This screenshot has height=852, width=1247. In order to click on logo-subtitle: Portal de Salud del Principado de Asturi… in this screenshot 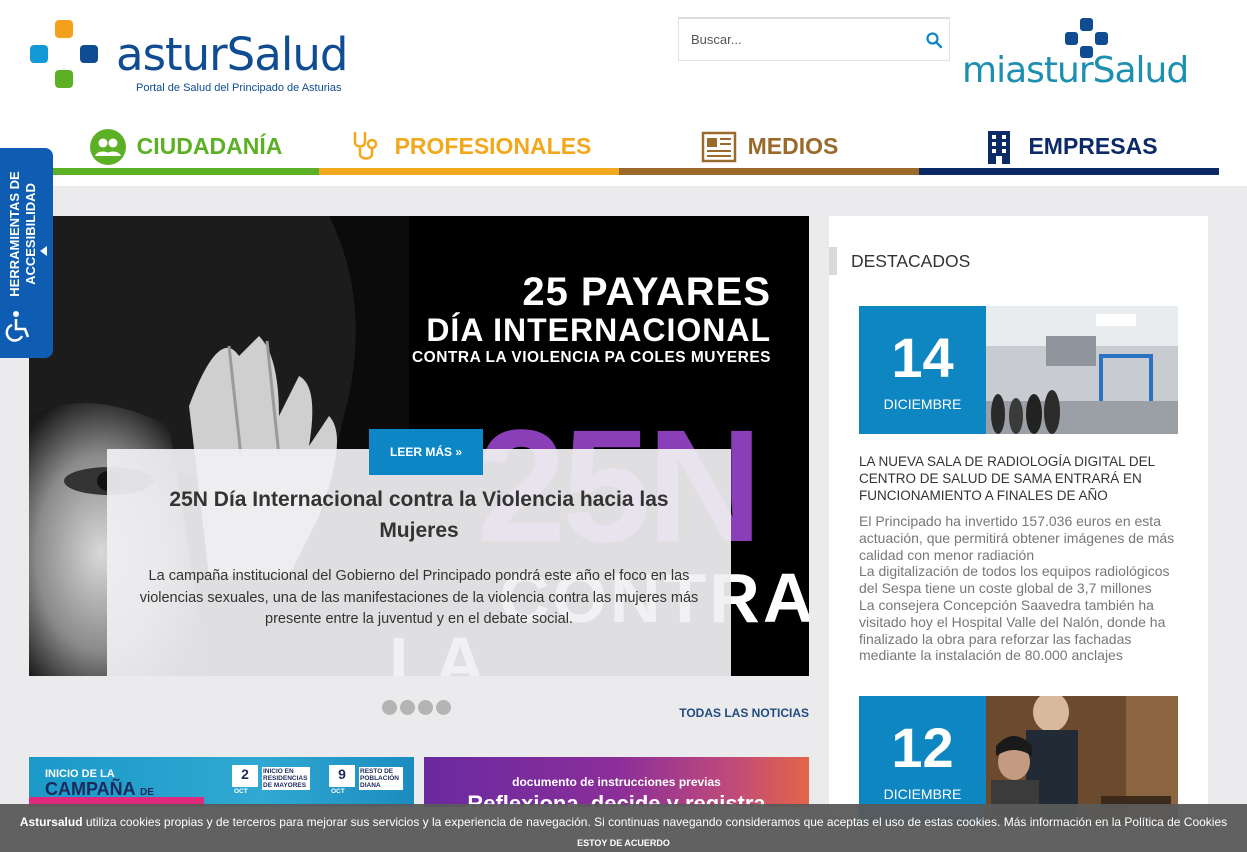, I will do `click(239, 88)`.